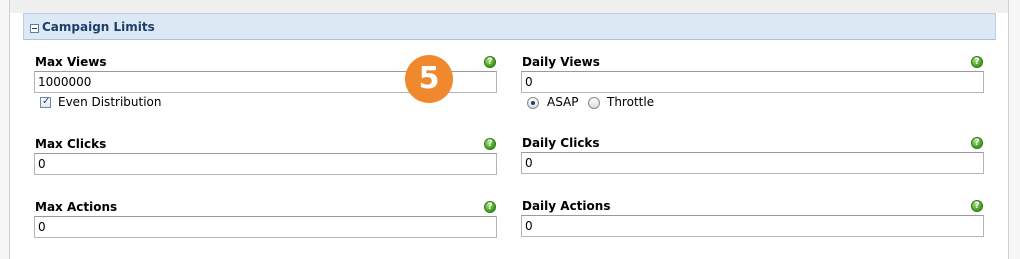  What do you see at coordinates (110, 102) in the screenshot?
I see `even-distribution-label: Even Distribution` at bounding box center [110, 102].